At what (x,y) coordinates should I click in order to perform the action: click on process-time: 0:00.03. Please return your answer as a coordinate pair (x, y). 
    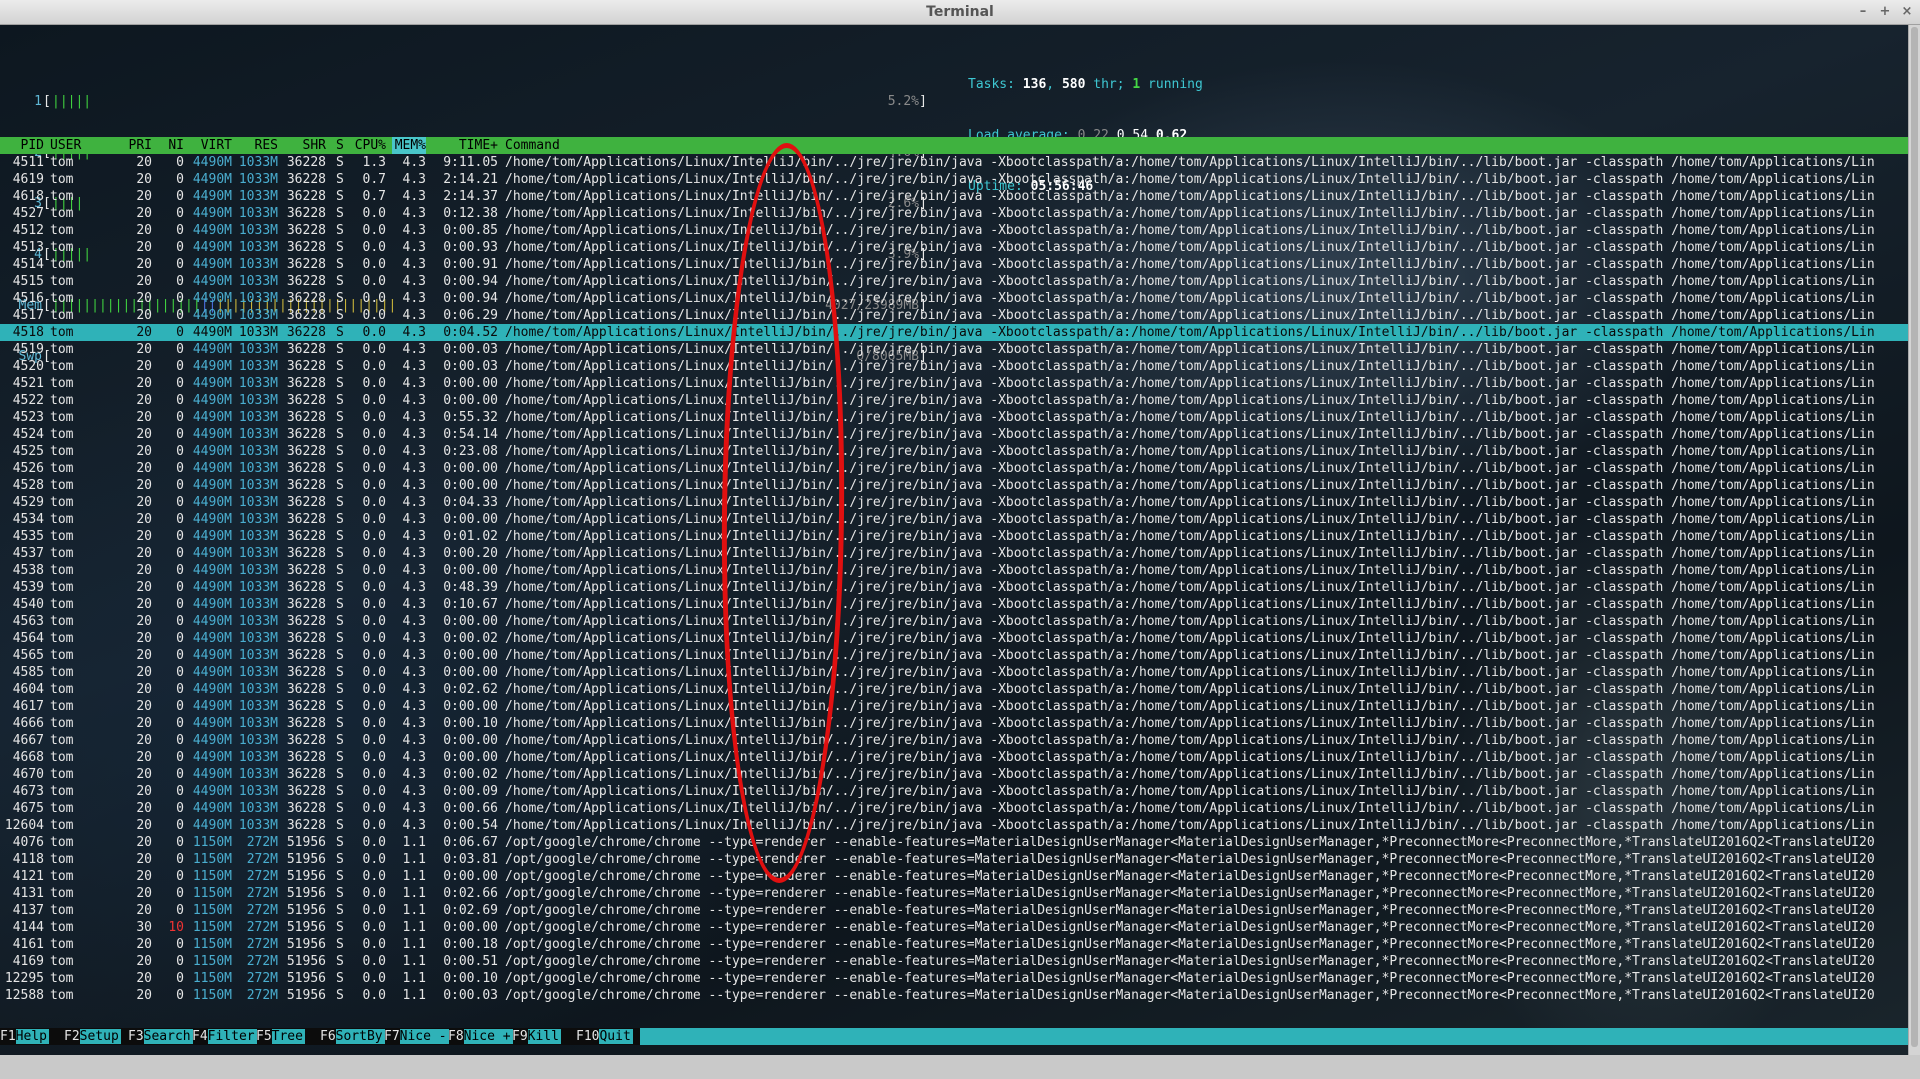
    Looking at the image, I should click on (470, 349).